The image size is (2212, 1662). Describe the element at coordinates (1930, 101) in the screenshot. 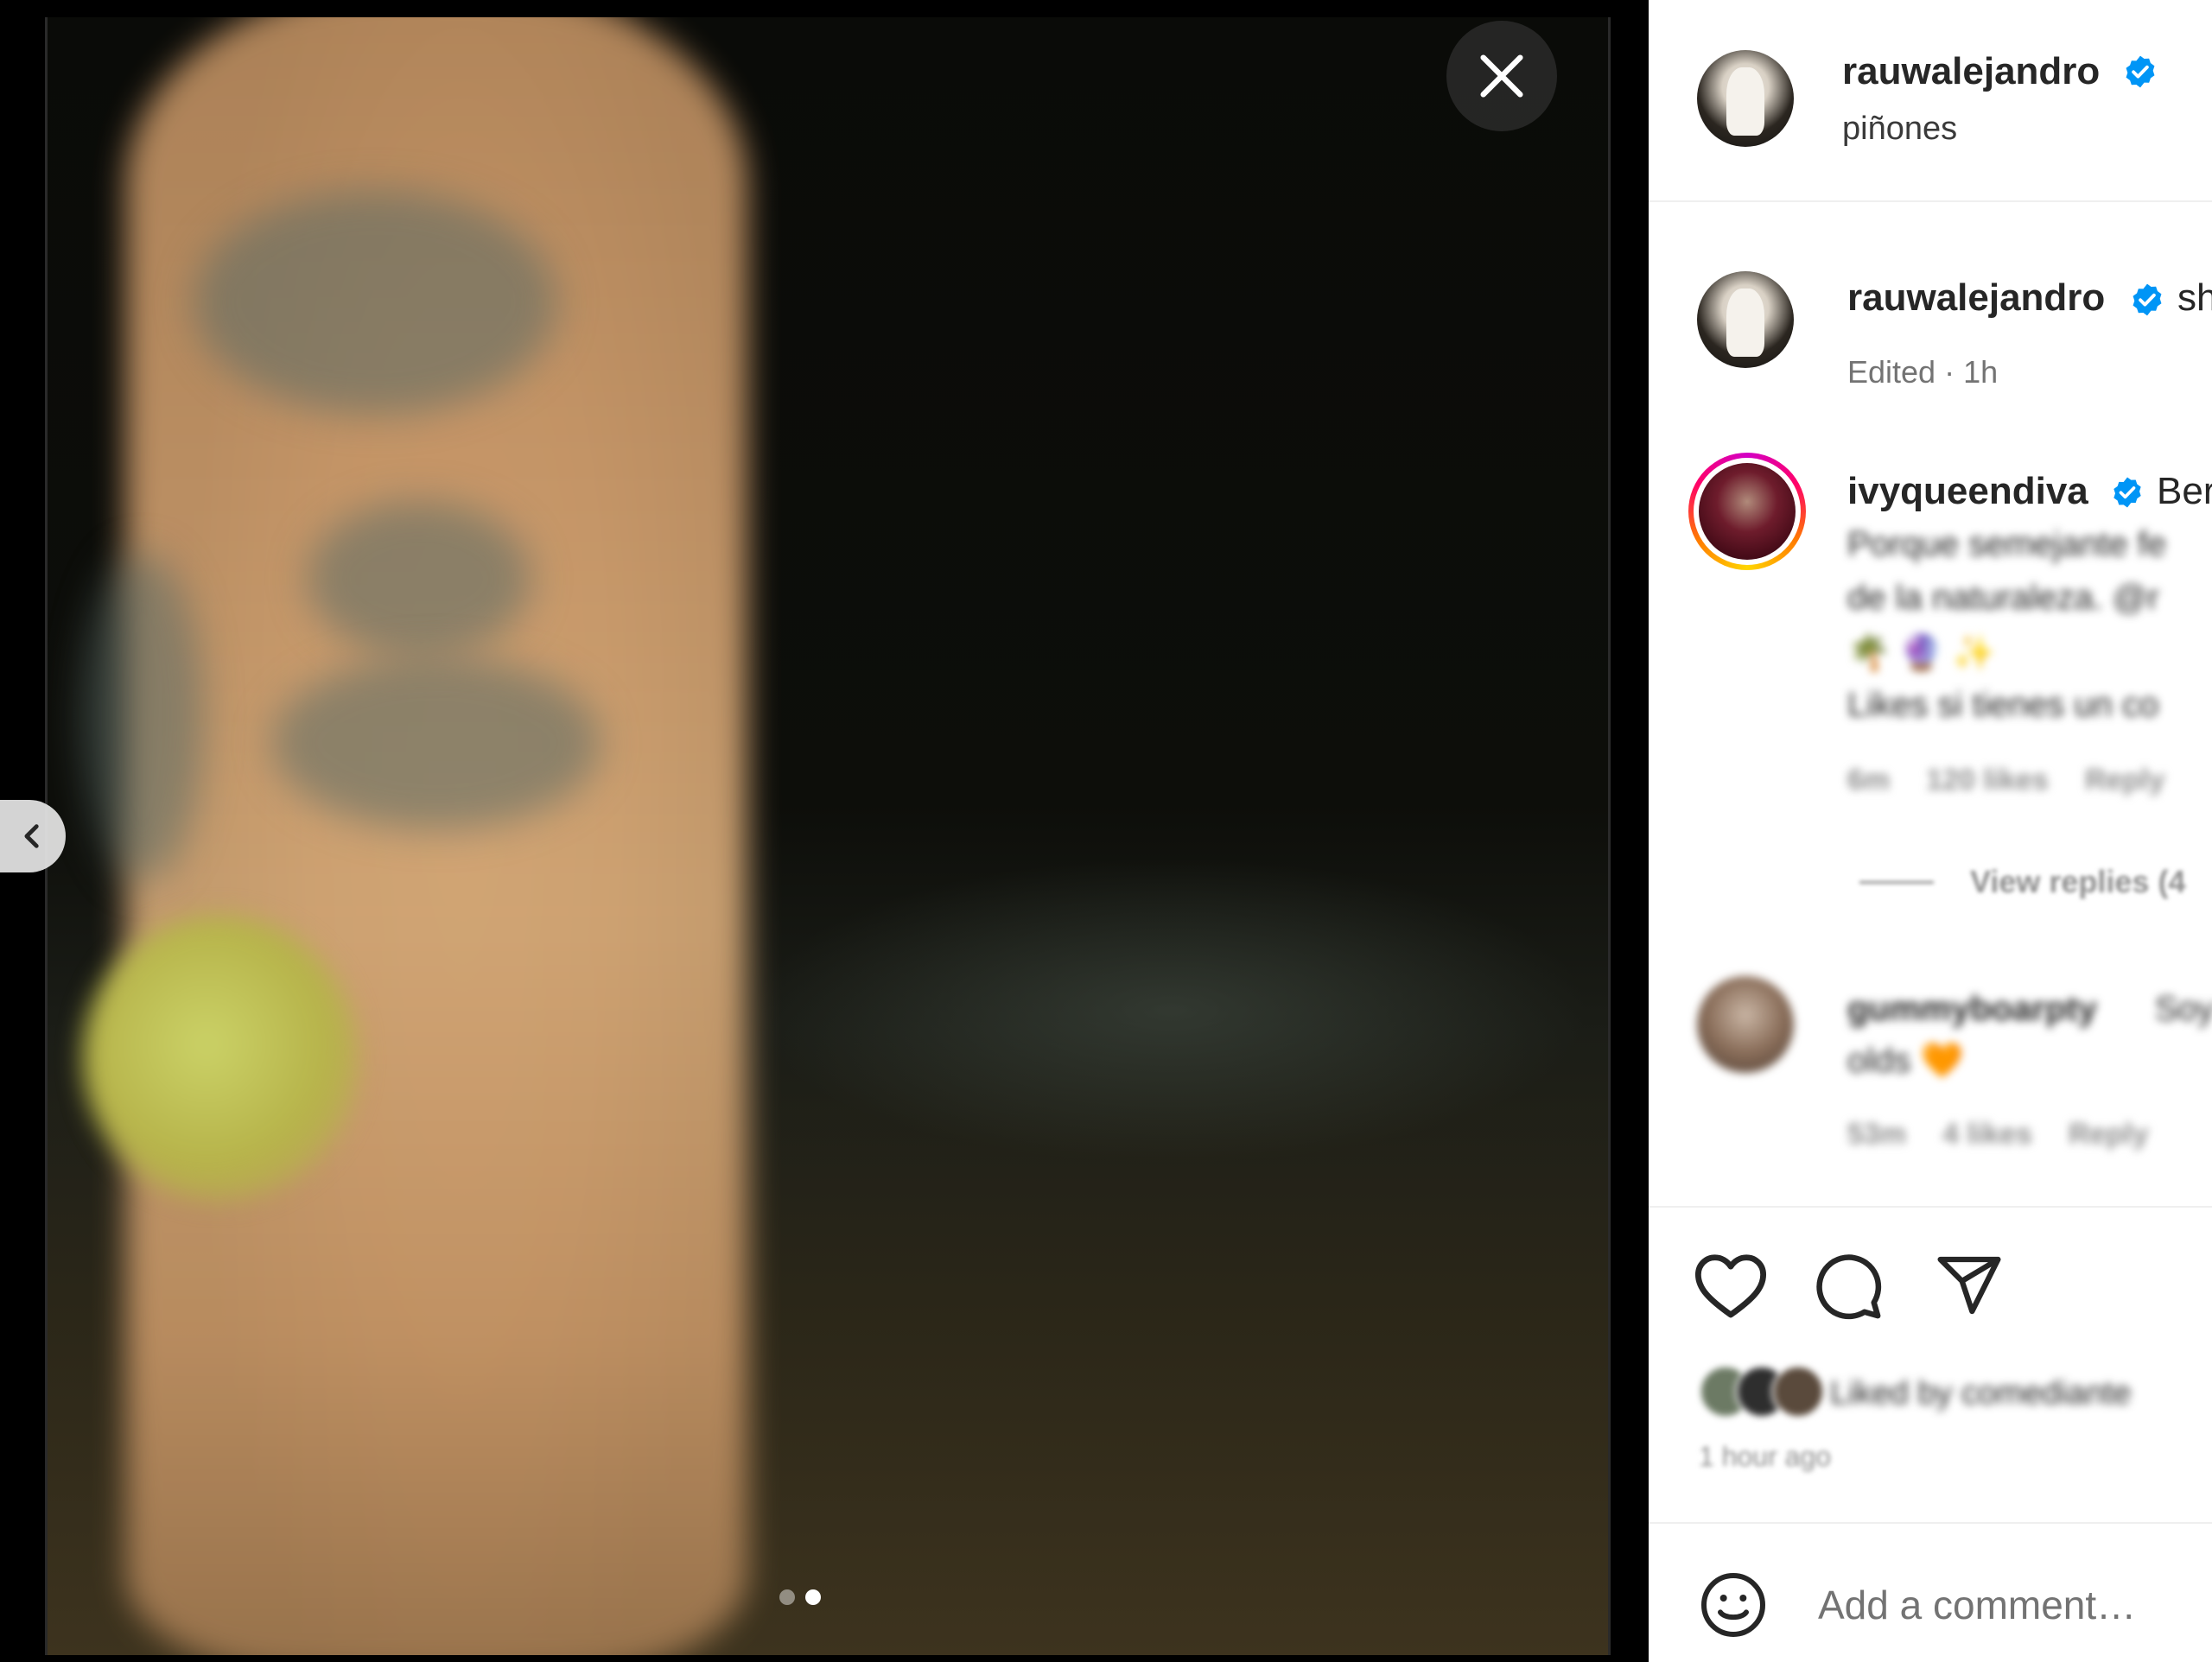

I see `post-header: rauwalejandro piñones` at that location.